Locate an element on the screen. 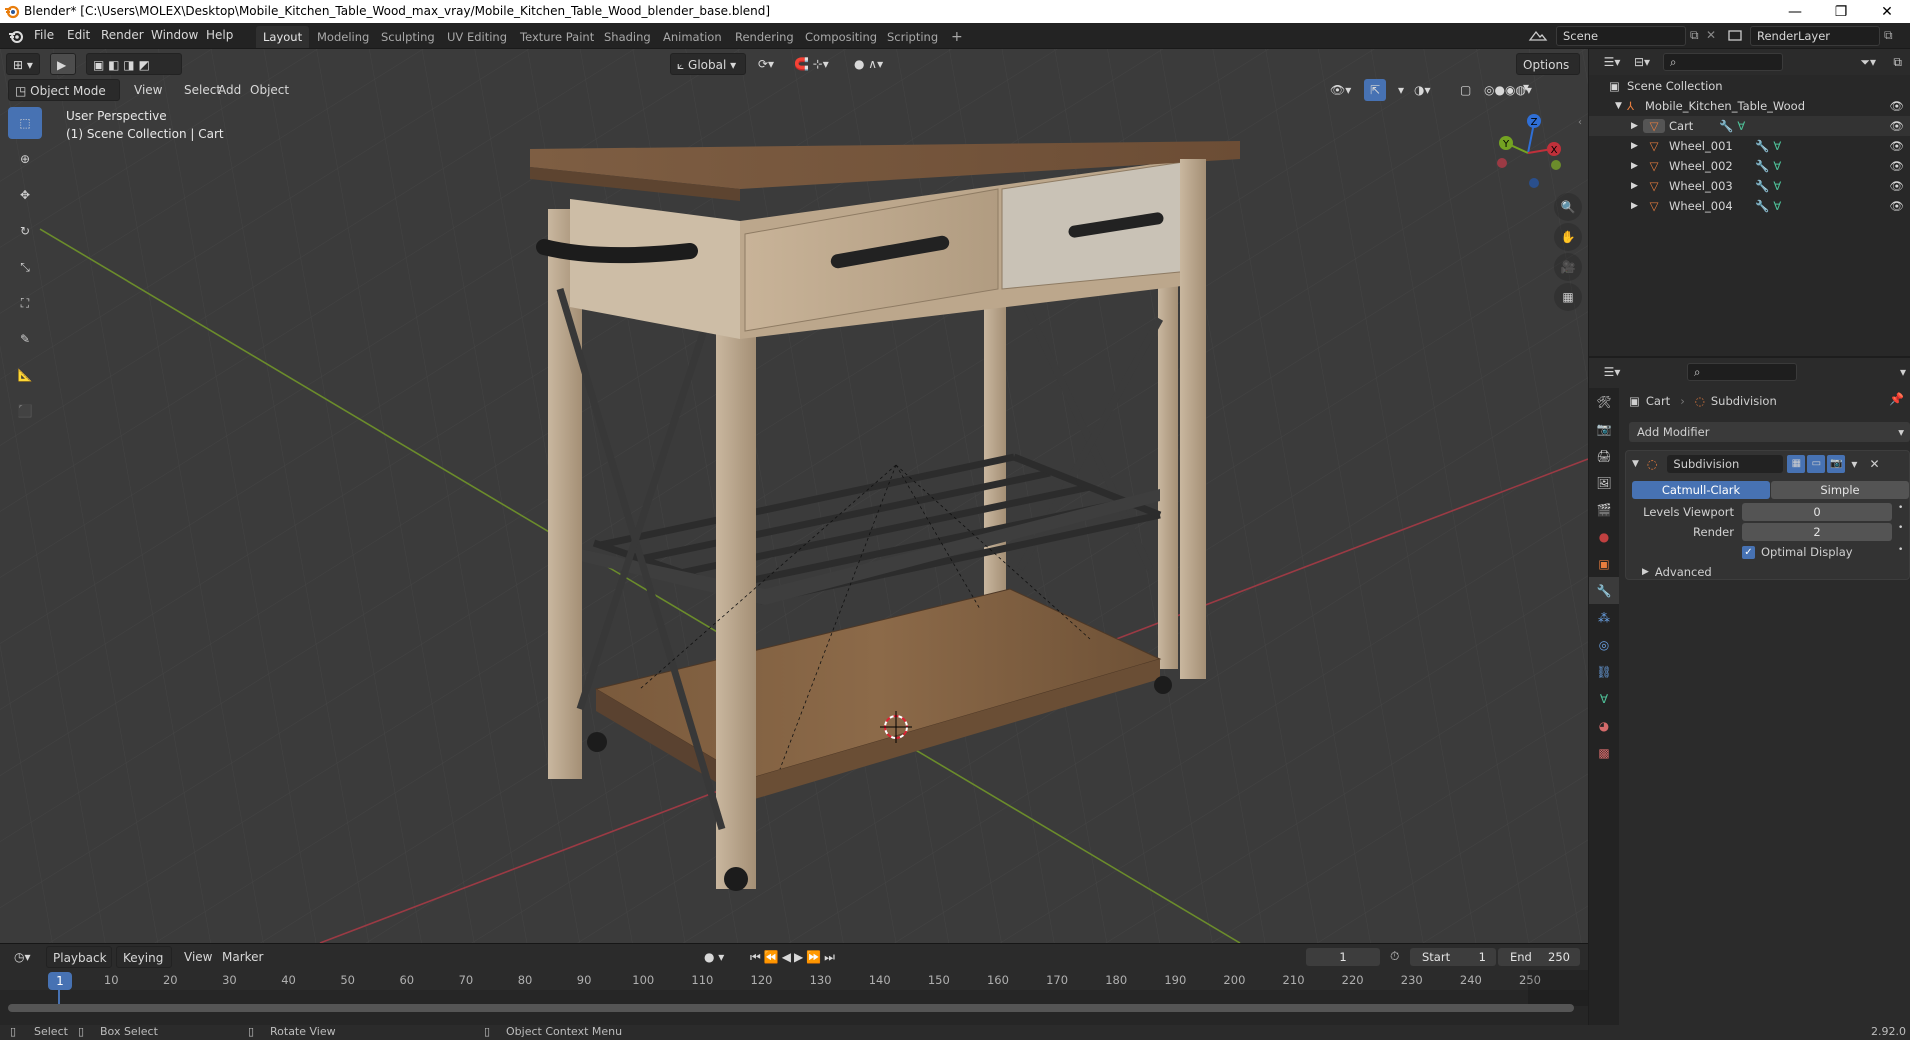 The width and height of the screenshot is (1910, 1040). shading-modes-icons: ◎●◉◍▾ is located at coordinates (1508, 90).